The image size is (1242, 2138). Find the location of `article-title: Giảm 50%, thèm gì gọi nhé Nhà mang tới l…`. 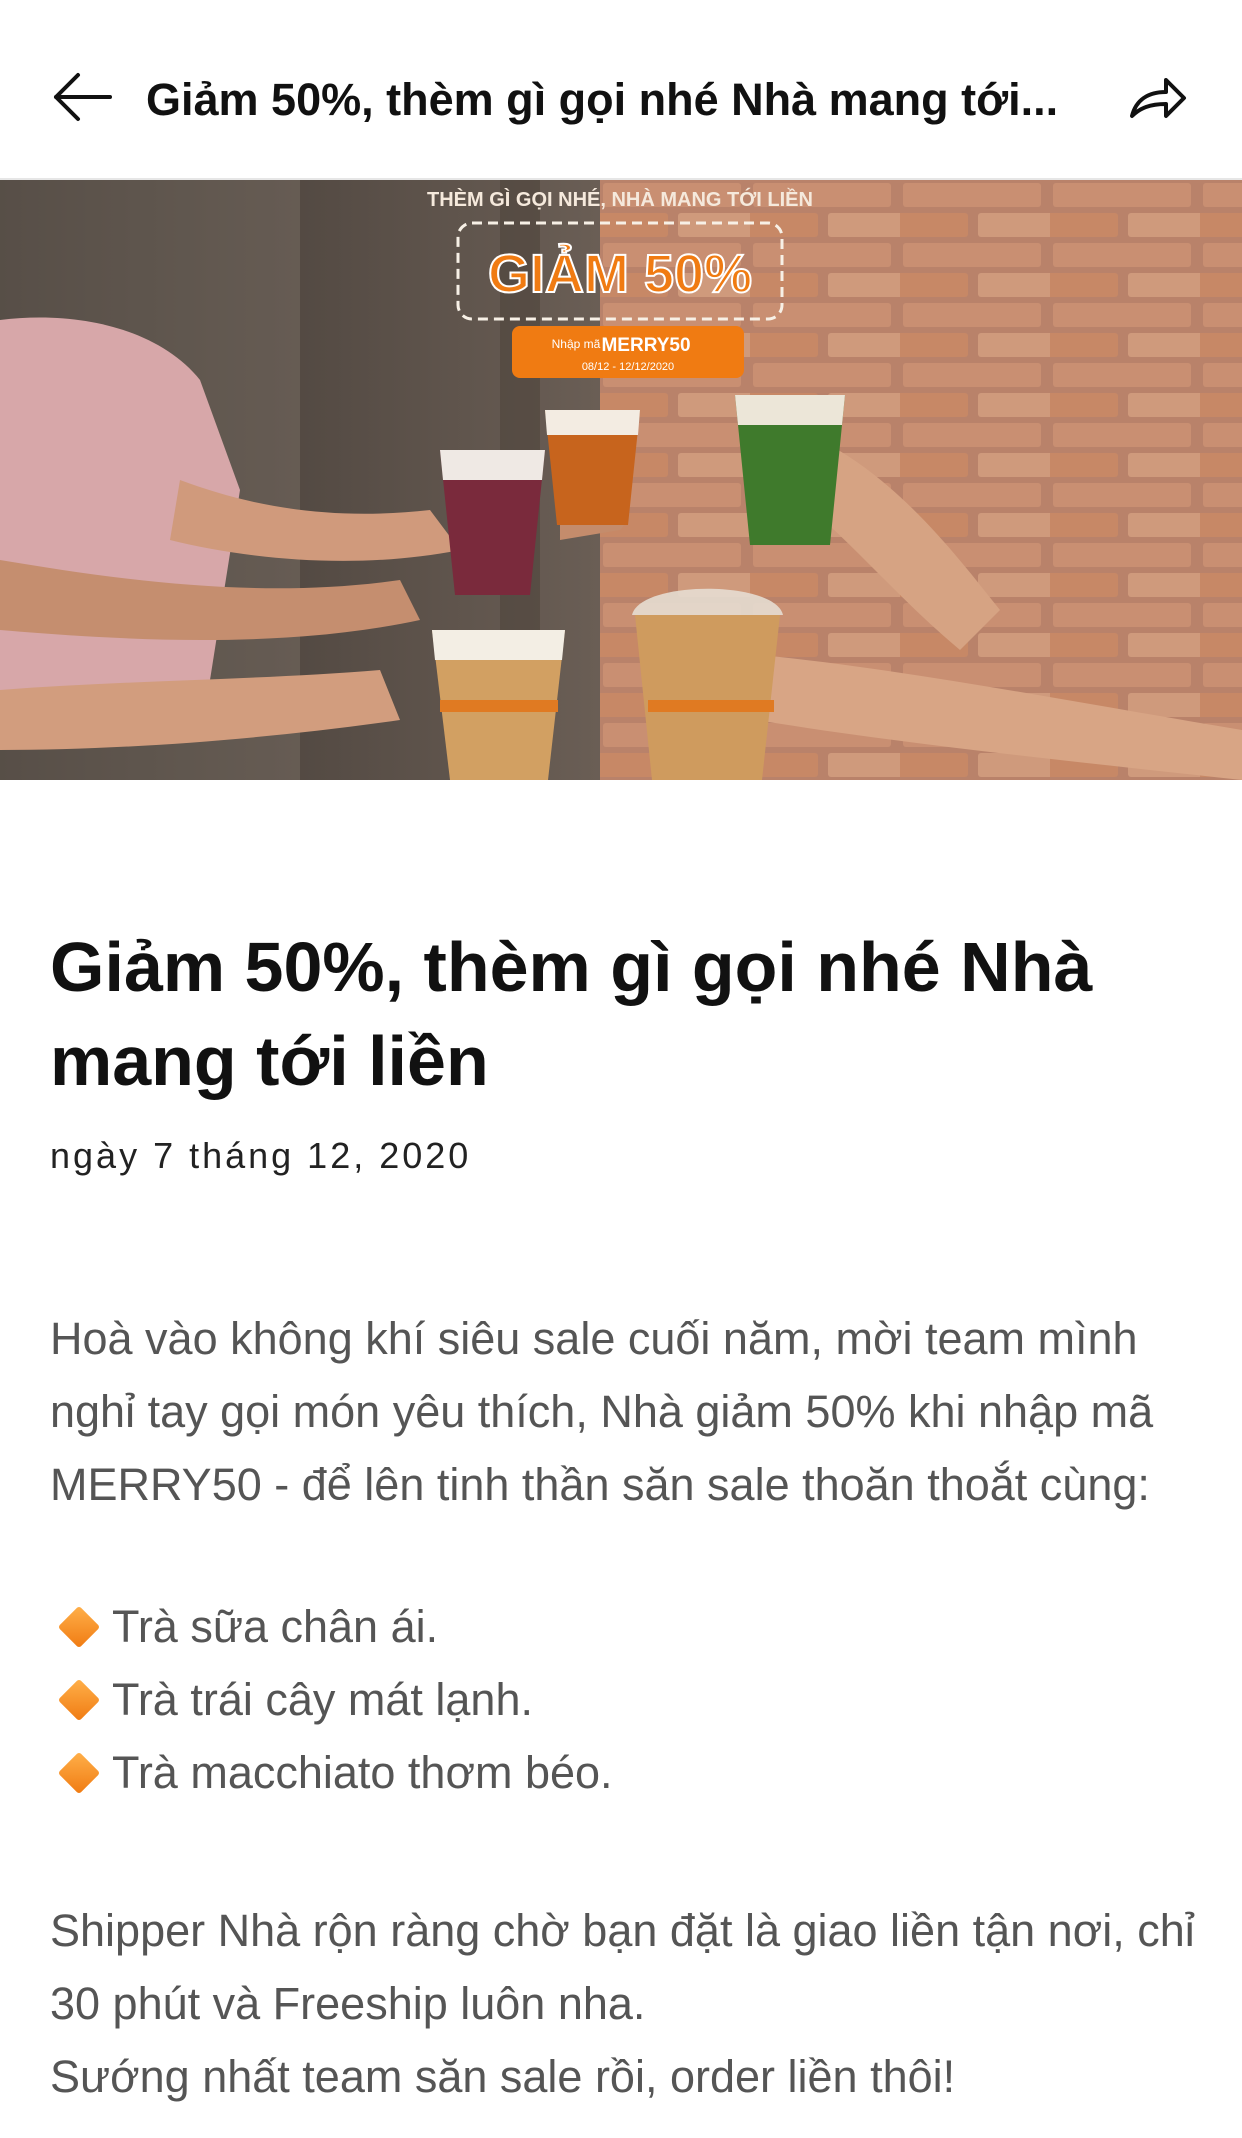

article-title: Giảm 50%, thèm gì gọi nhé Nhà mang tới l… is located at coordinates (571, 1014).